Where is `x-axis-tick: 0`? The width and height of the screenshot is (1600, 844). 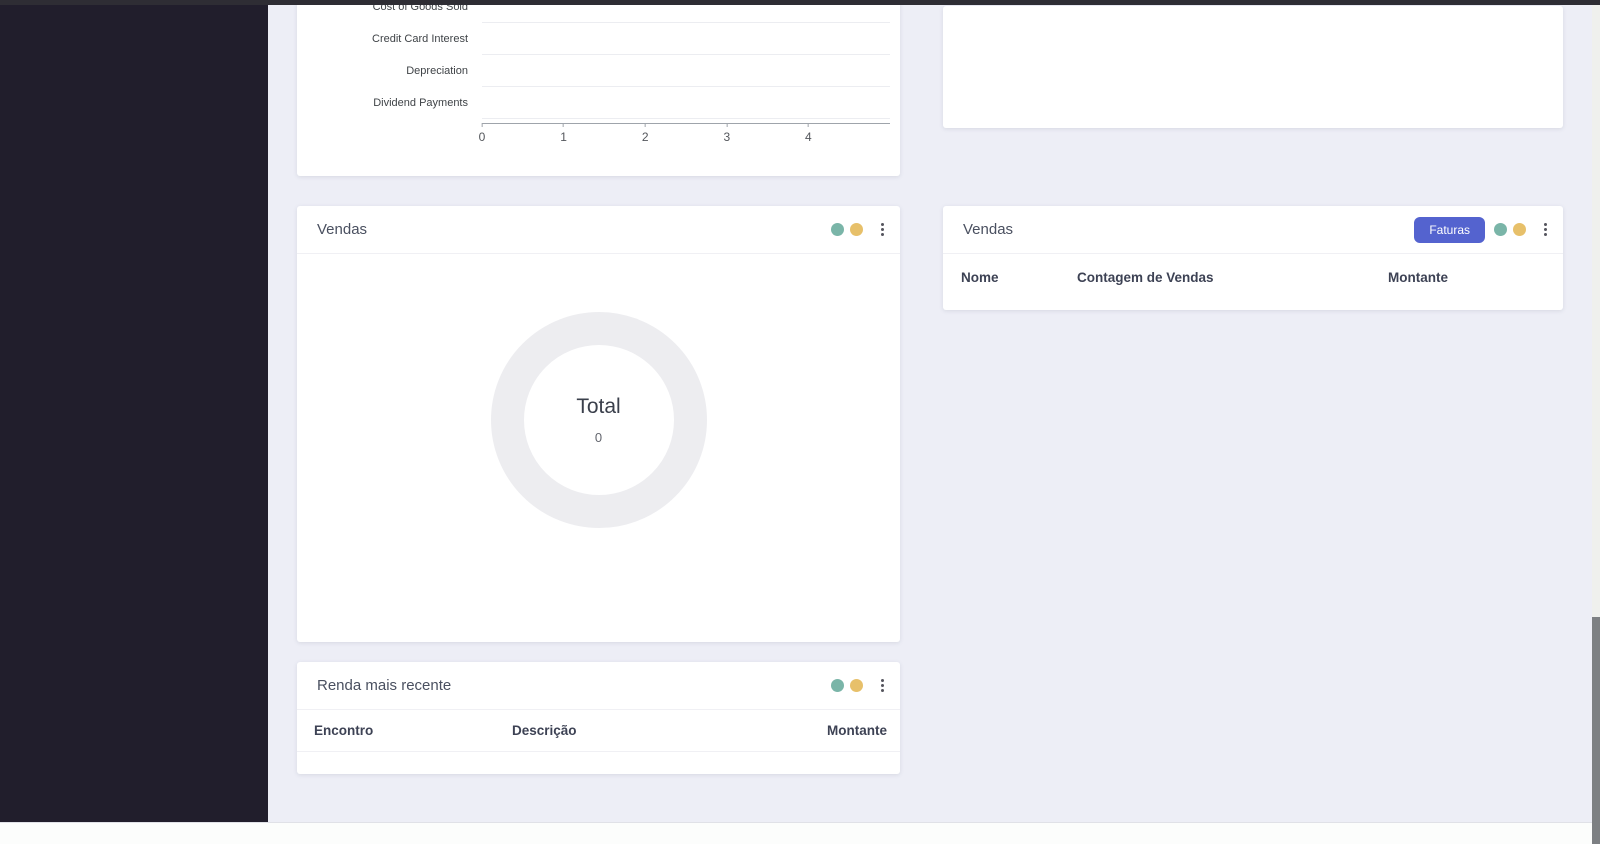
x-axis-tick: 0 is located at coordinates (482, 133).